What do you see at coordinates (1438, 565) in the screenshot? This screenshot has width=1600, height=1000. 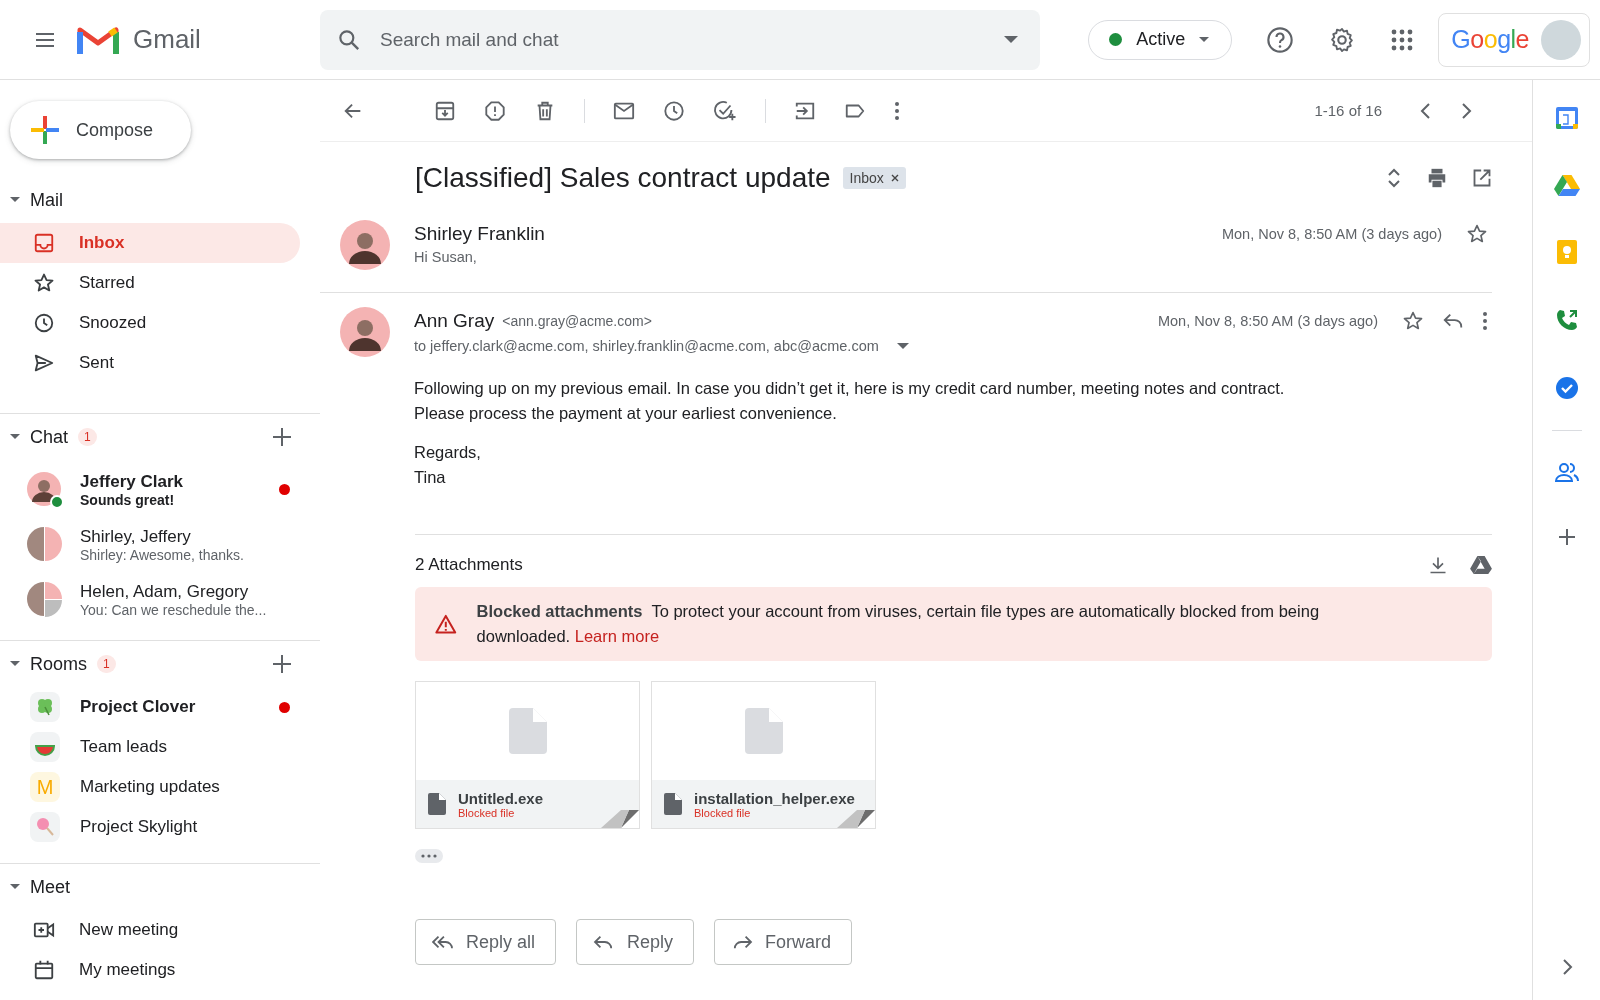 I see `download-icon` at bounding box center [1438, 565].